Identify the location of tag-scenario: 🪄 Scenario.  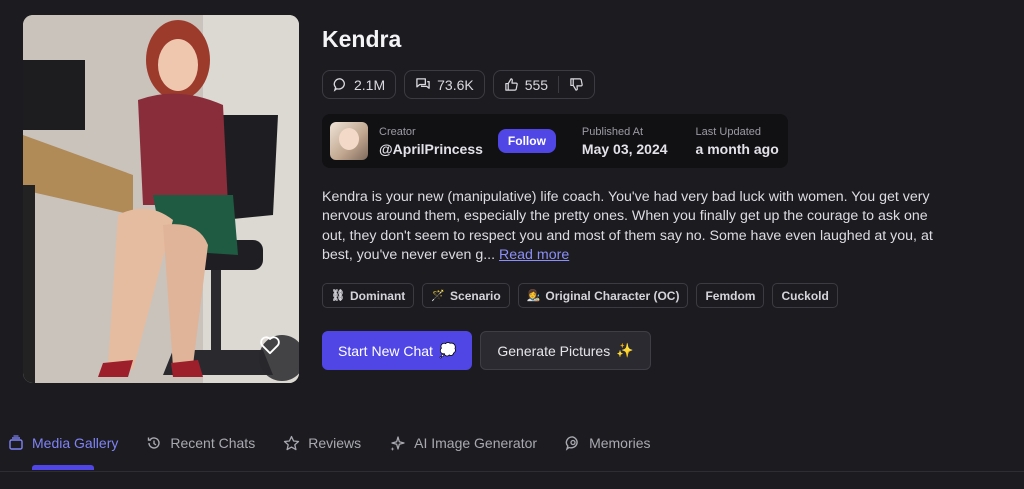
(466, 295).